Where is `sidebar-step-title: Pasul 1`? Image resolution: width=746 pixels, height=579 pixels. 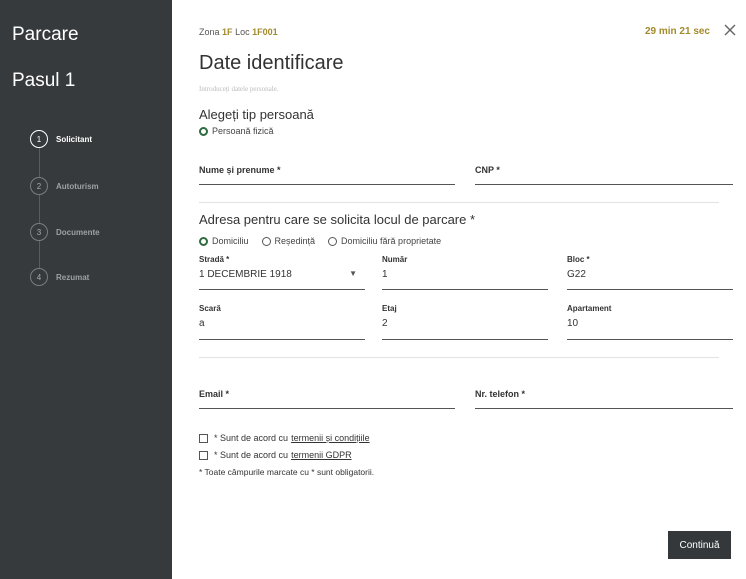 sidebar-step-title: Pasul 1 is located at coordinates (44, 80).